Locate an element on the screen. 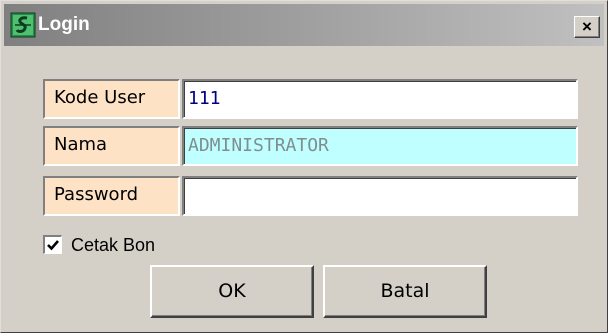 This screenshot has height=333, width=608. checkmark-icon is located at coordinates (53, 245).